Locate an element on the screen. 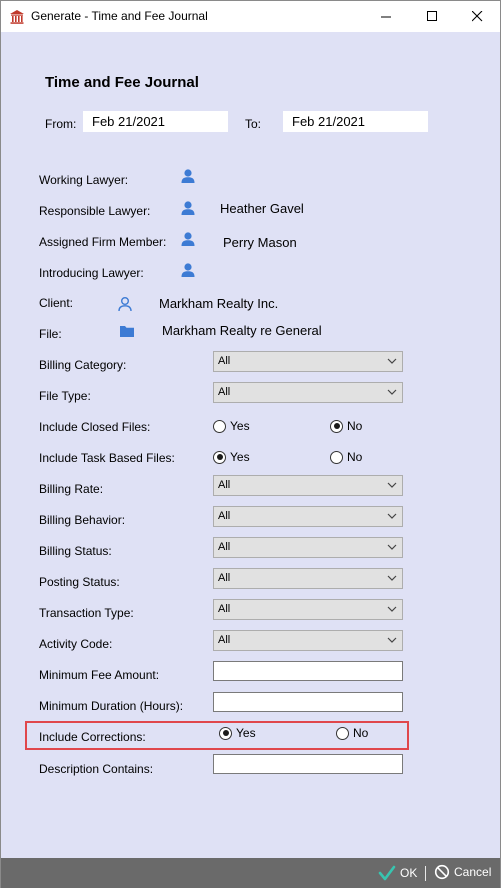  include-closed-files-yes-radio: Yes is located at coordinates (231, 426).